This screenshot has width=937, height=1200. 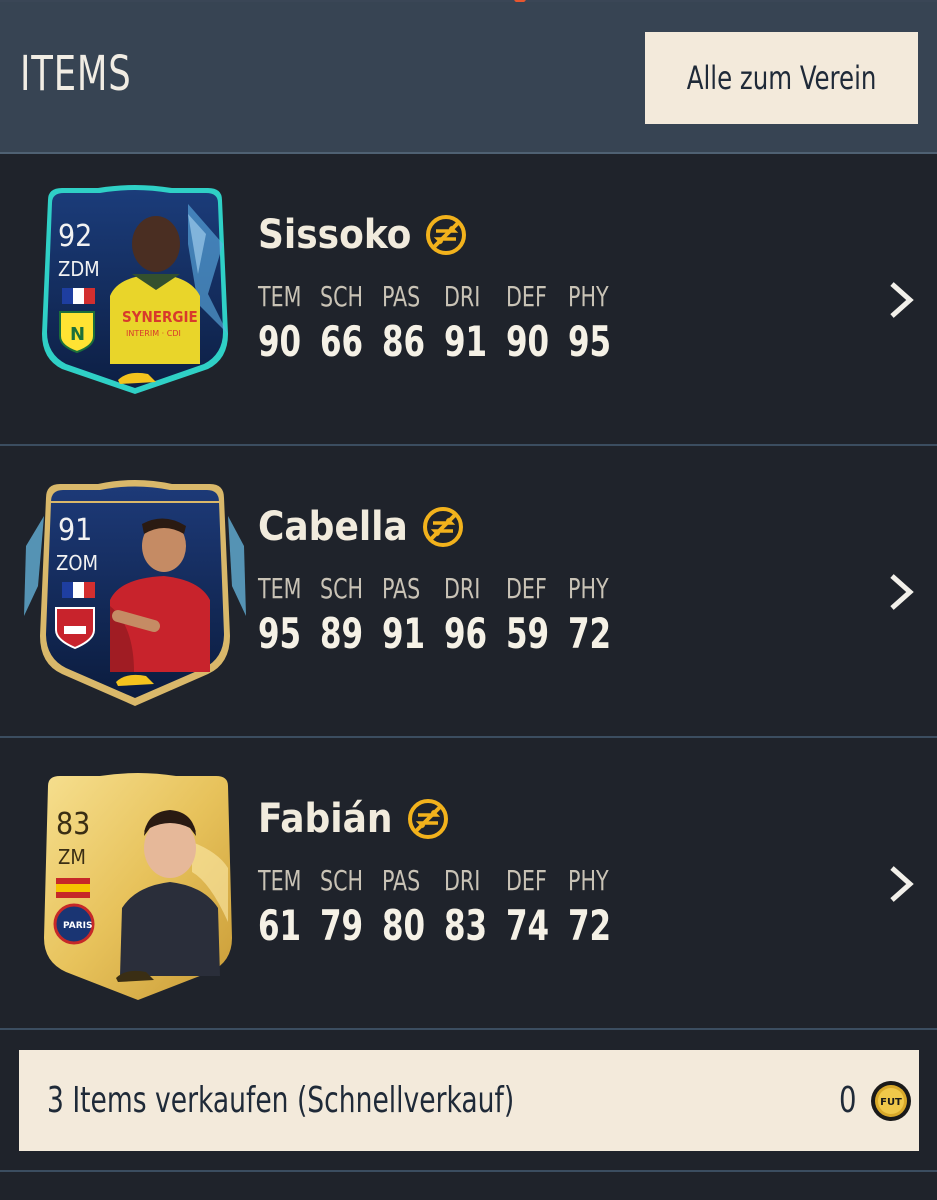 What do you see at coordinates (76, 74) in the screenshot?
I see `page-title: ITEMS` at bounding box center [76, 74].